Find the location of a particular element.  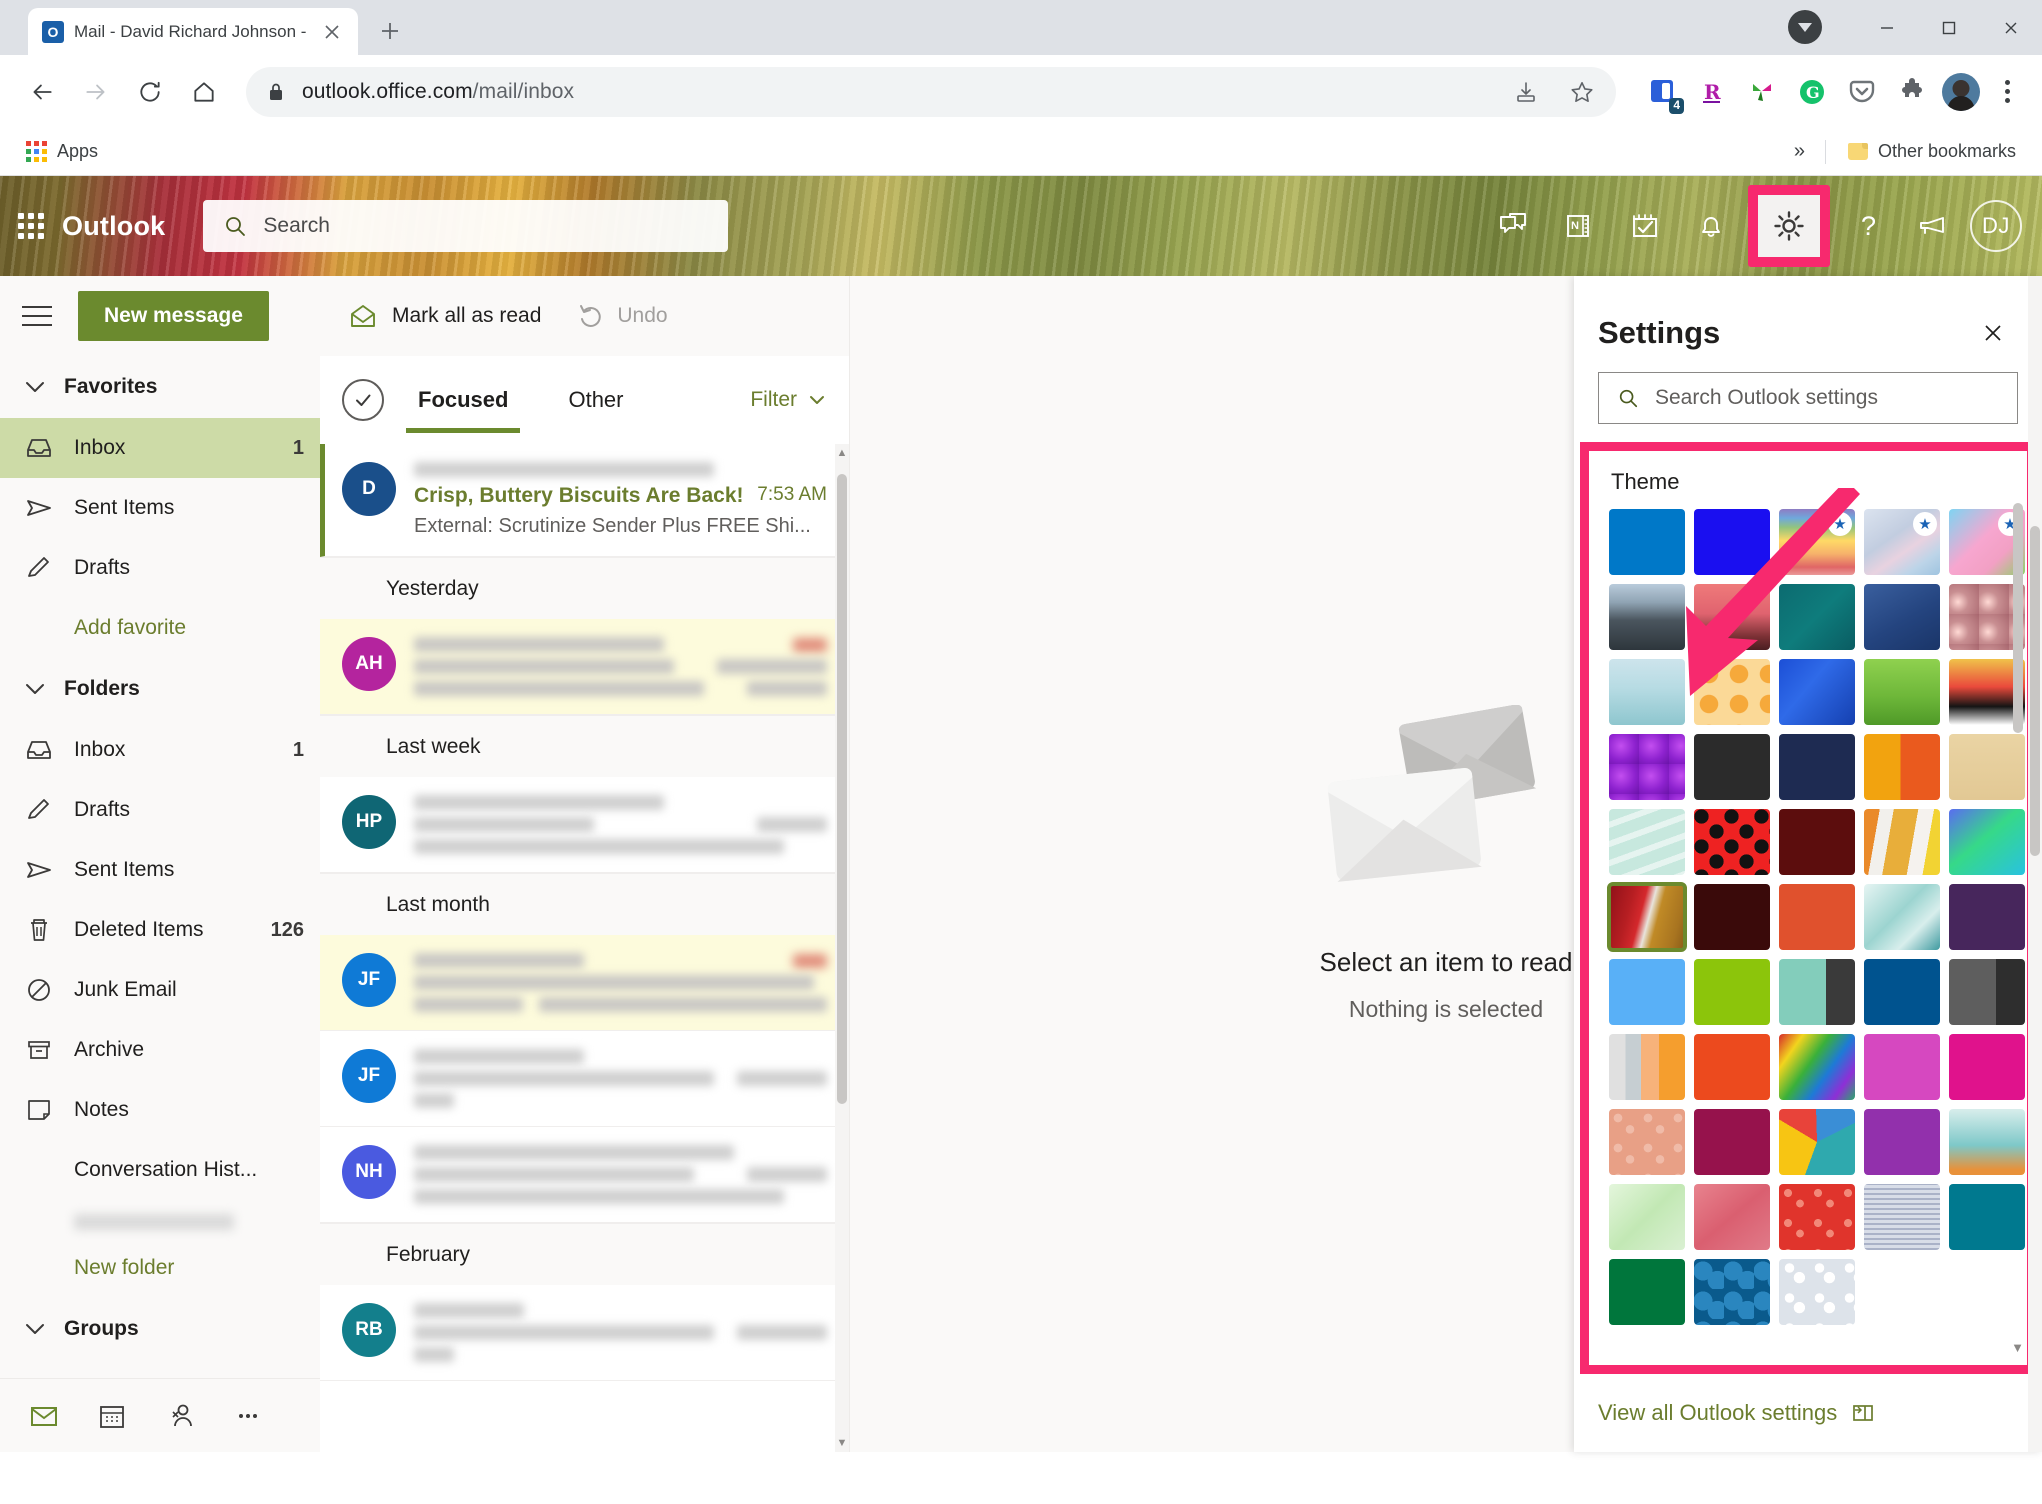

sidebar-item-drafts-favorite: Drafts is located at coordinates (160, 568).